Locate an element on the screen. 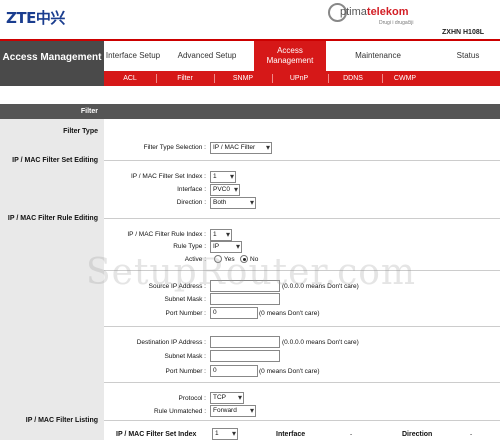 This screenshot has height=440, width=500. rule-unmatched-label: Rule Unmatched : is located at coordinates (179, 411).